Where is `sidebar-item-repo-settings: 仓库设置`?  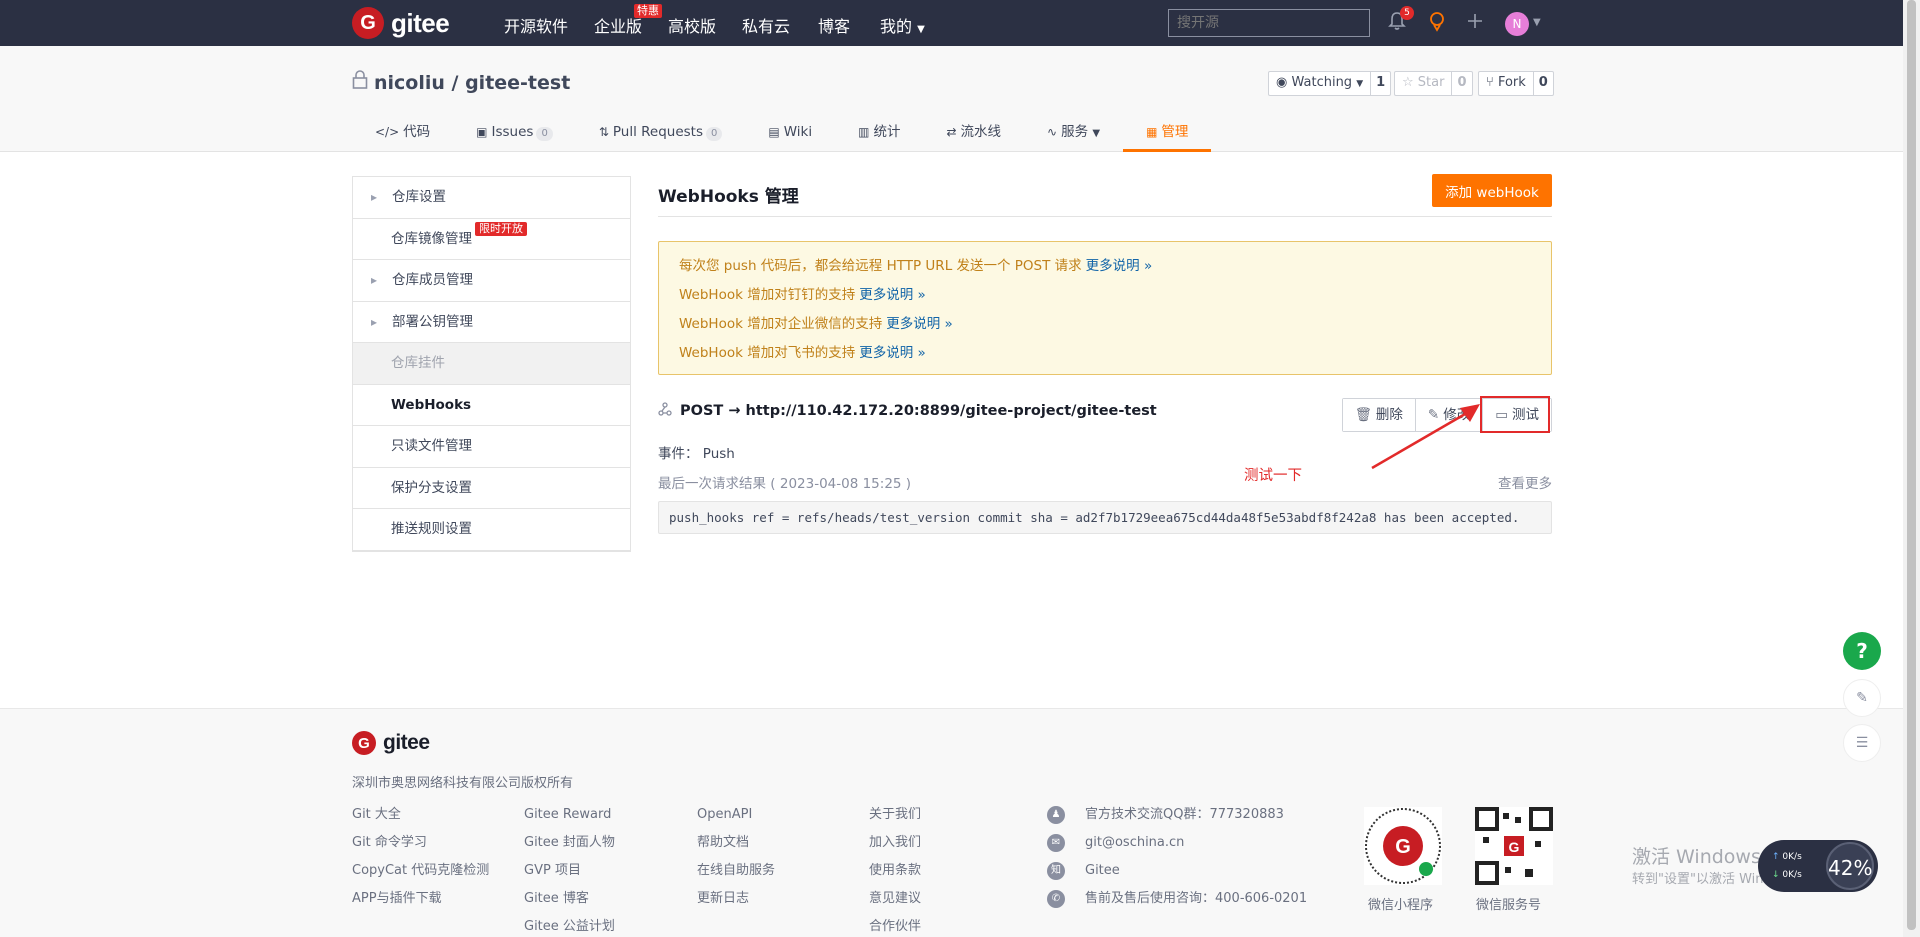 sidebar-item-repo-settings: 仓库设置 is located at coordinates (491, 198).